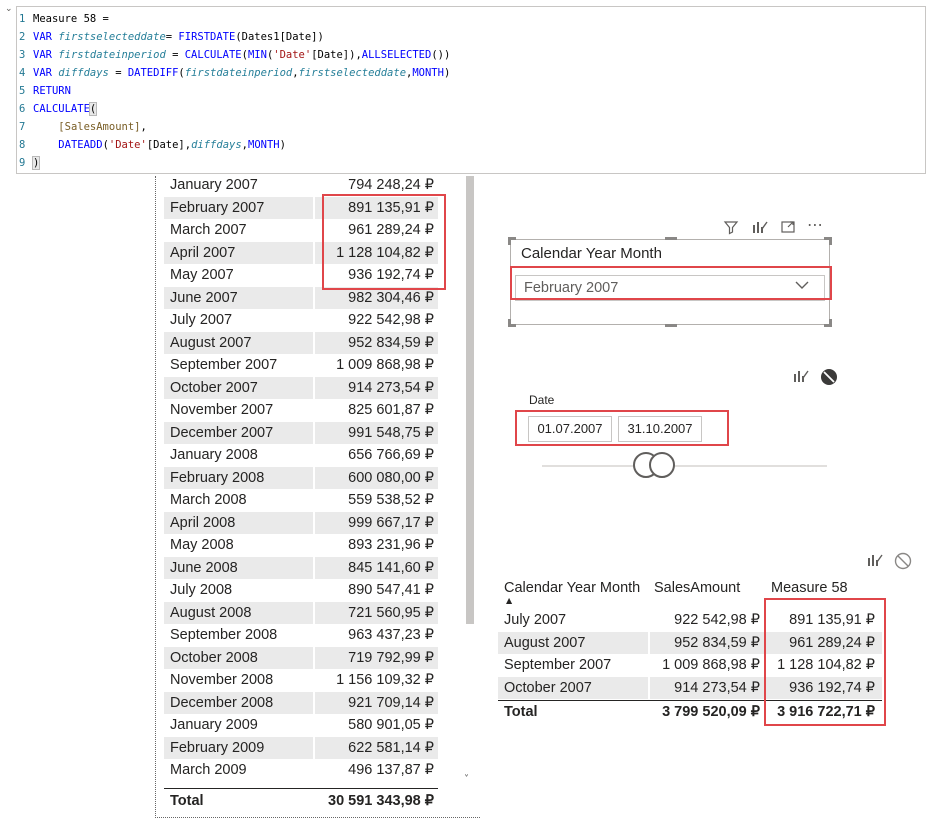 Image resolution: width=928 pixels, height=822 pixels. Describe the element at coordinates (29, 163) in the screenshot. I see `code-line: 9)` at that location.